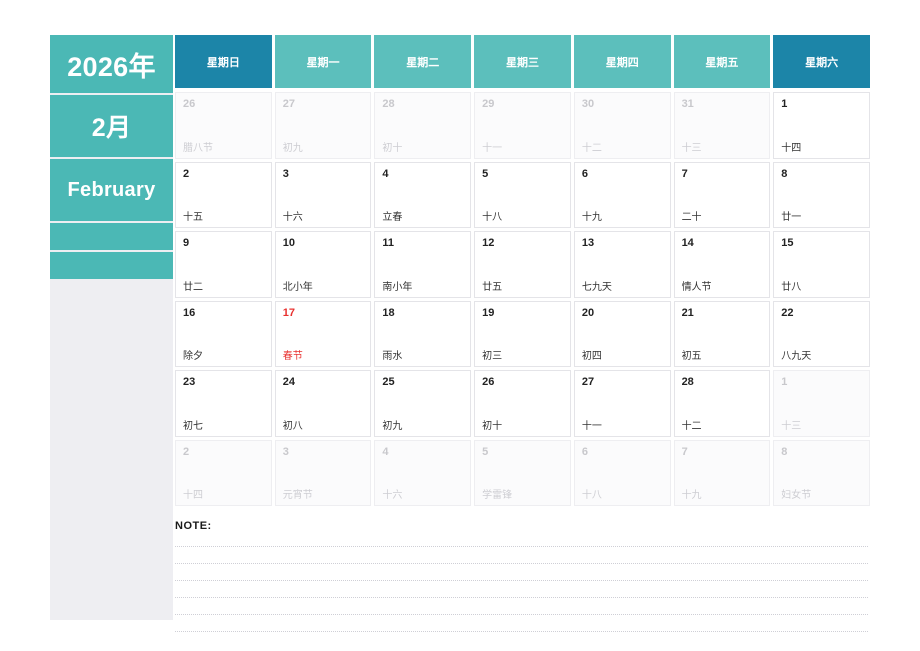 Image resolution: width=920 pixels, height=651 pixels. Describe the element at coordinates (821, 472) in the screenshot. I see `day-cell: 8 妇女节` at that location.